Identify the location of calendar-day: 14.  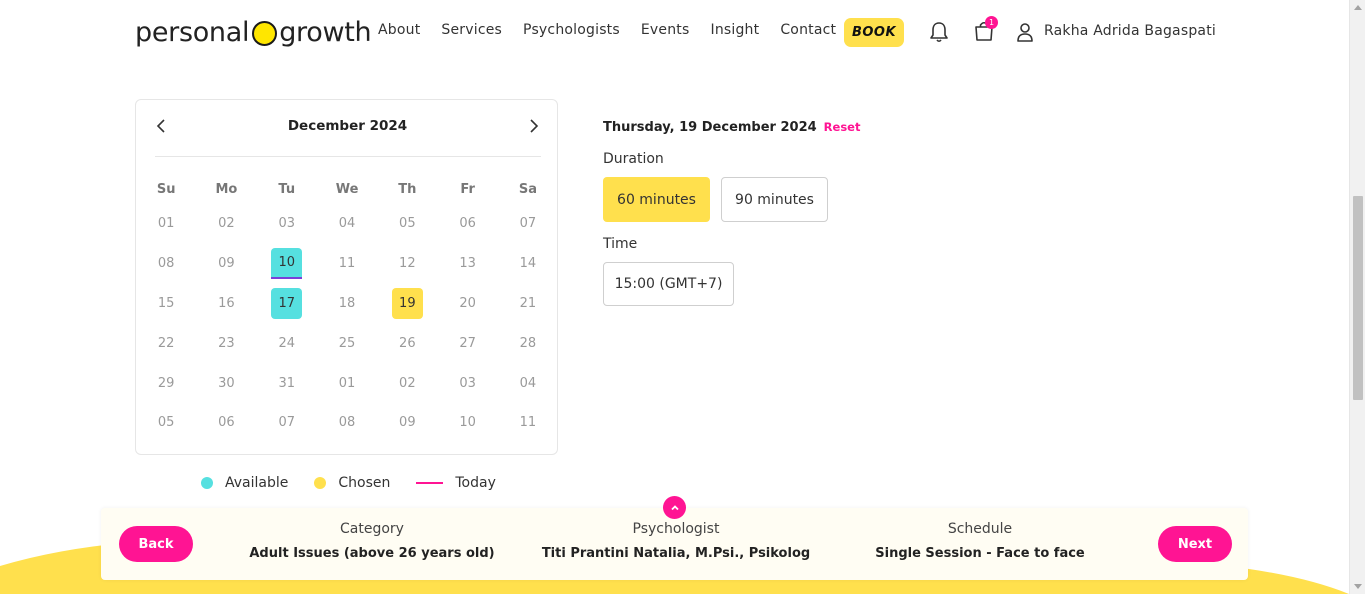
(528, 264).